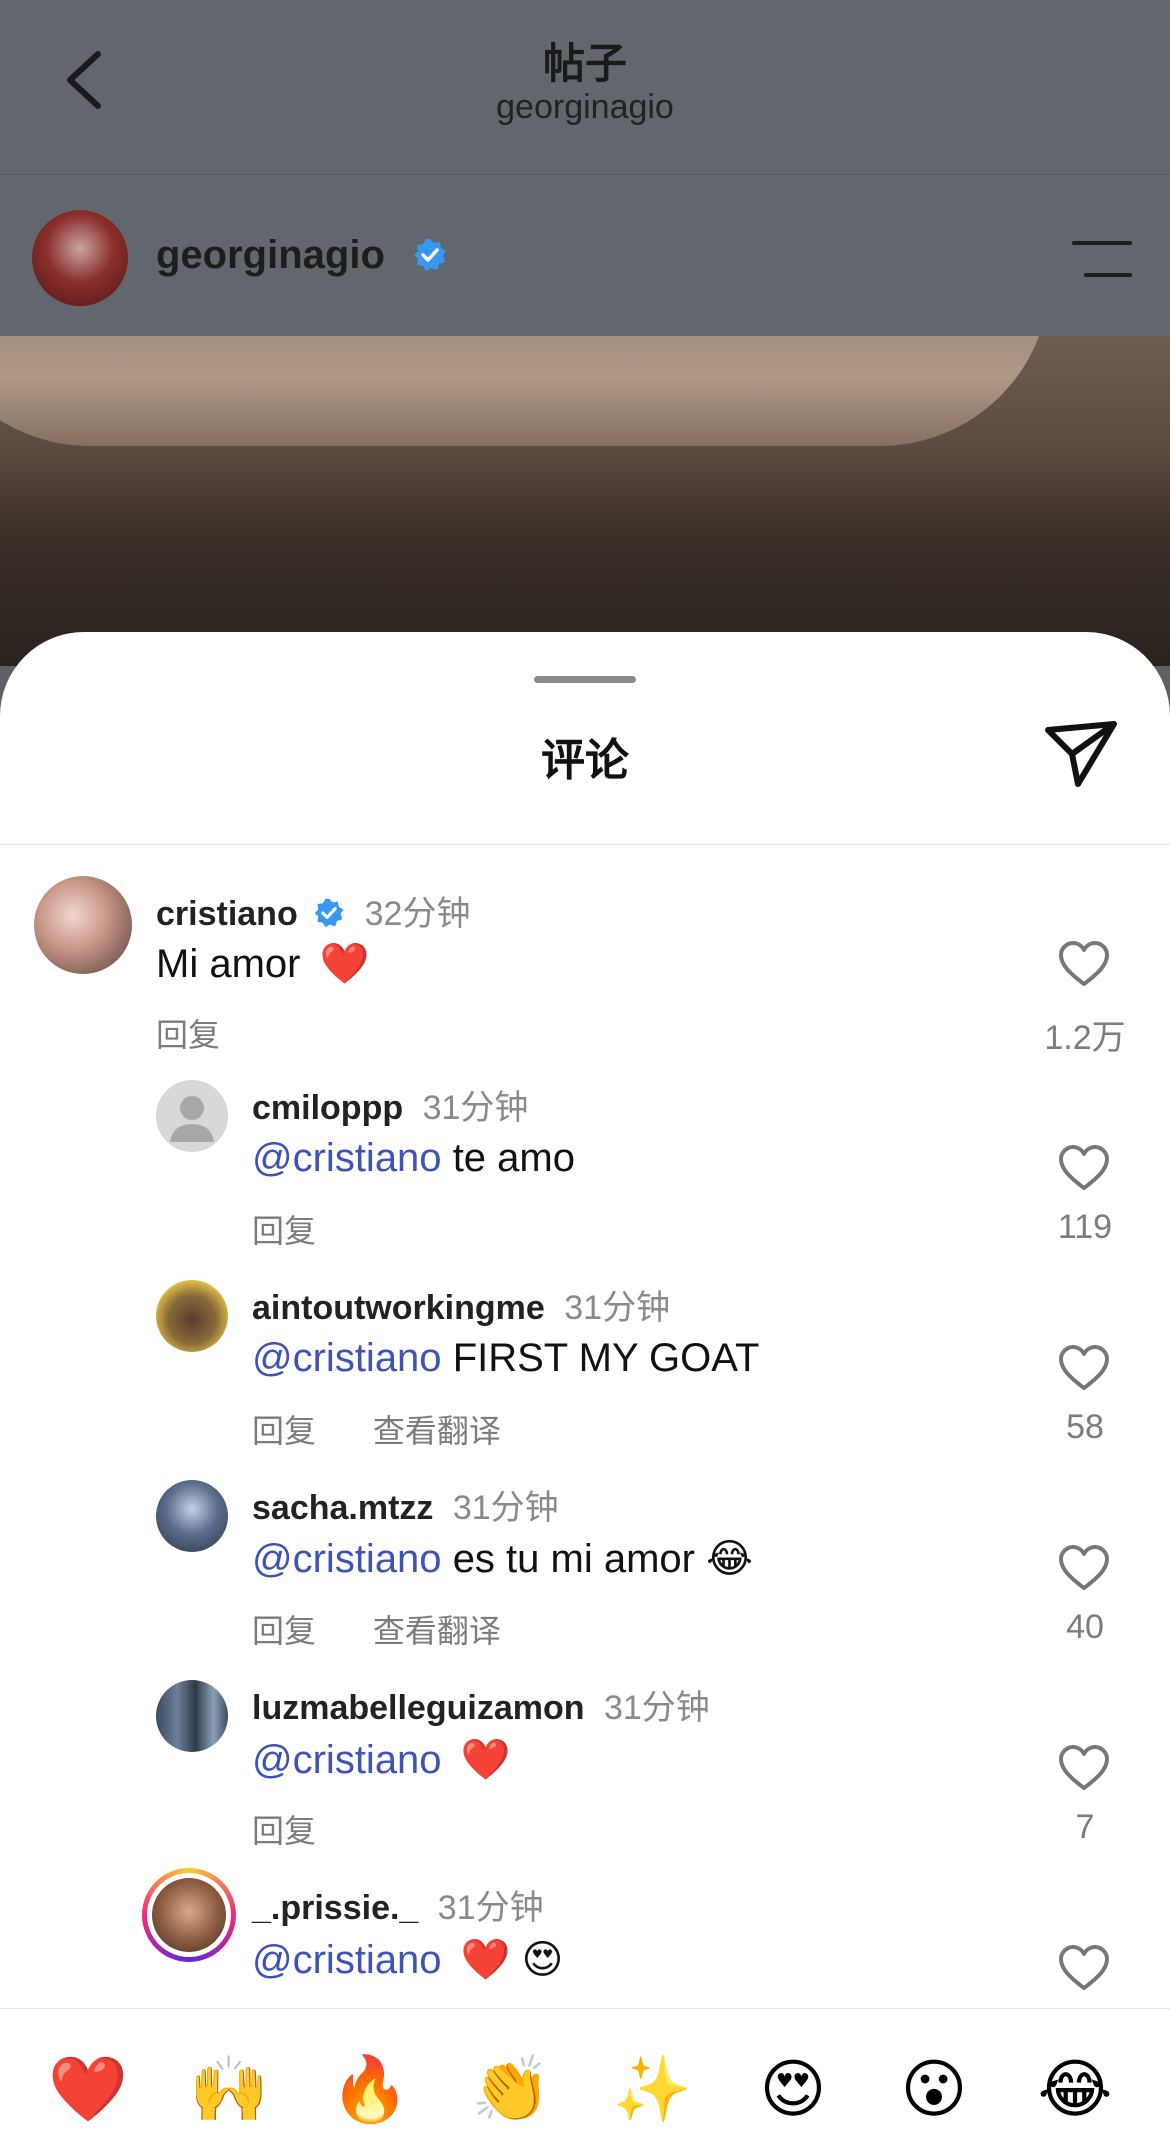 This screenshot has height=2135, width=1170. I want to click on like-count: 40, so click(1085, 1627).